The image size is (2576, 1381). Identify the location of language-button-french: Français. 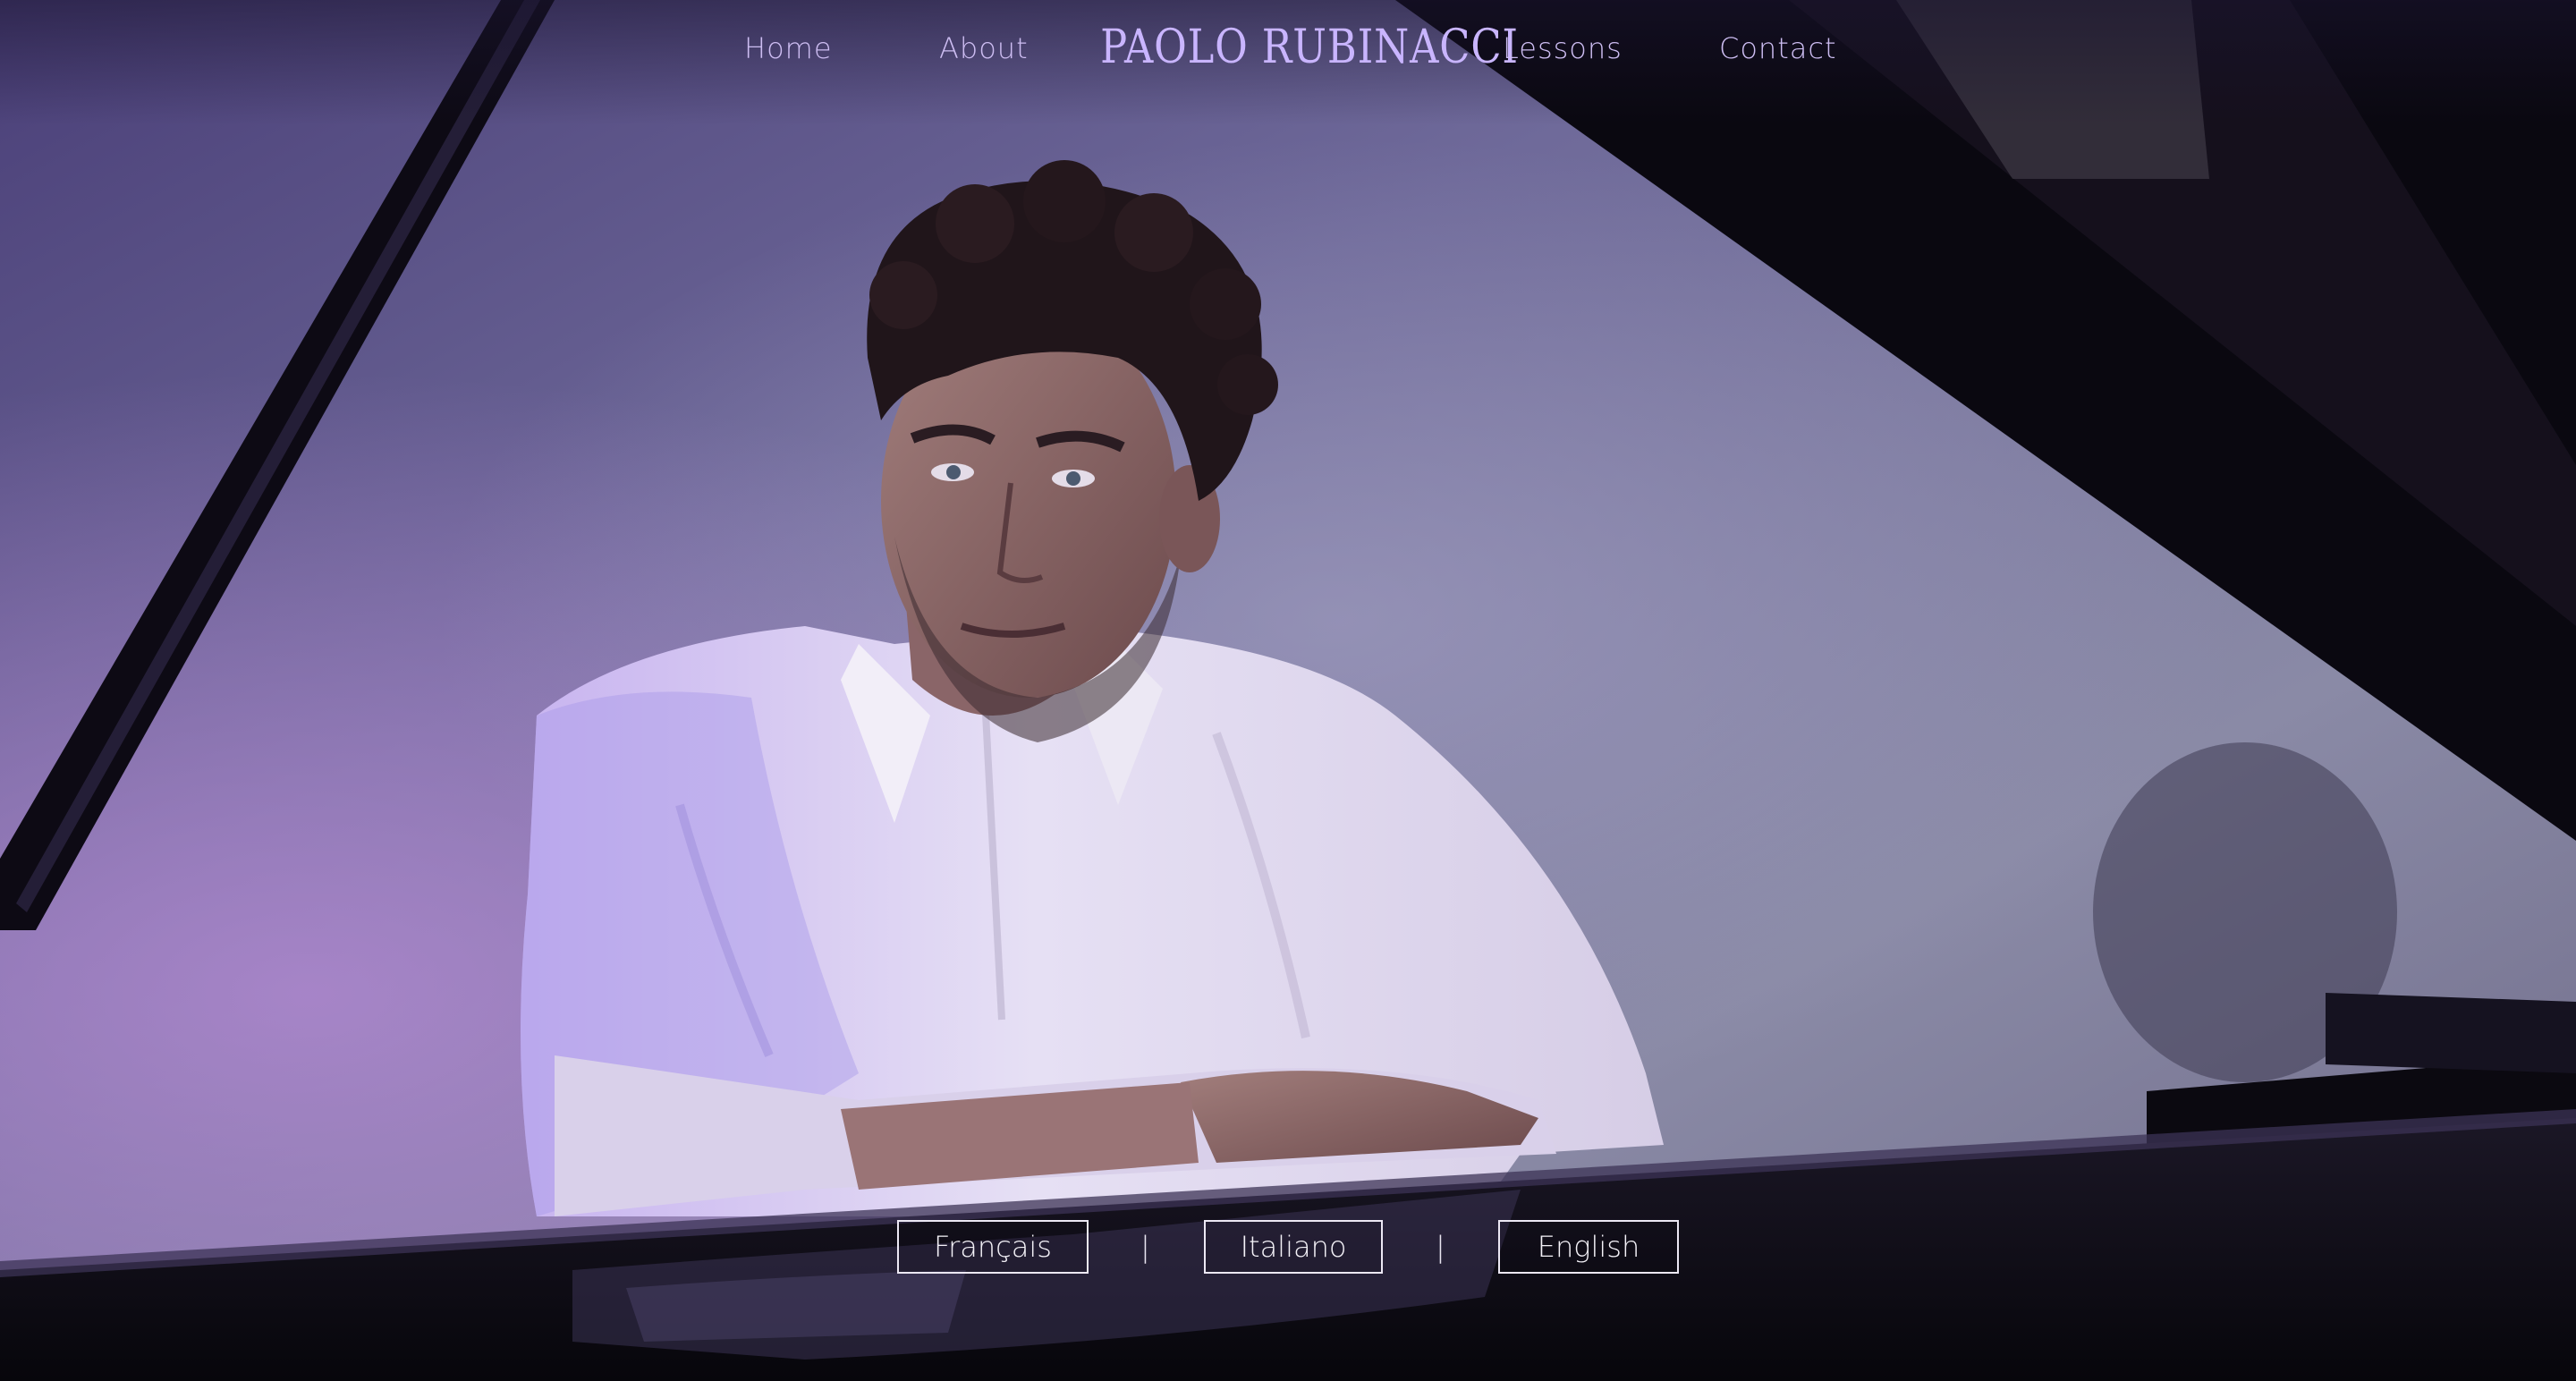
(993, 1247).